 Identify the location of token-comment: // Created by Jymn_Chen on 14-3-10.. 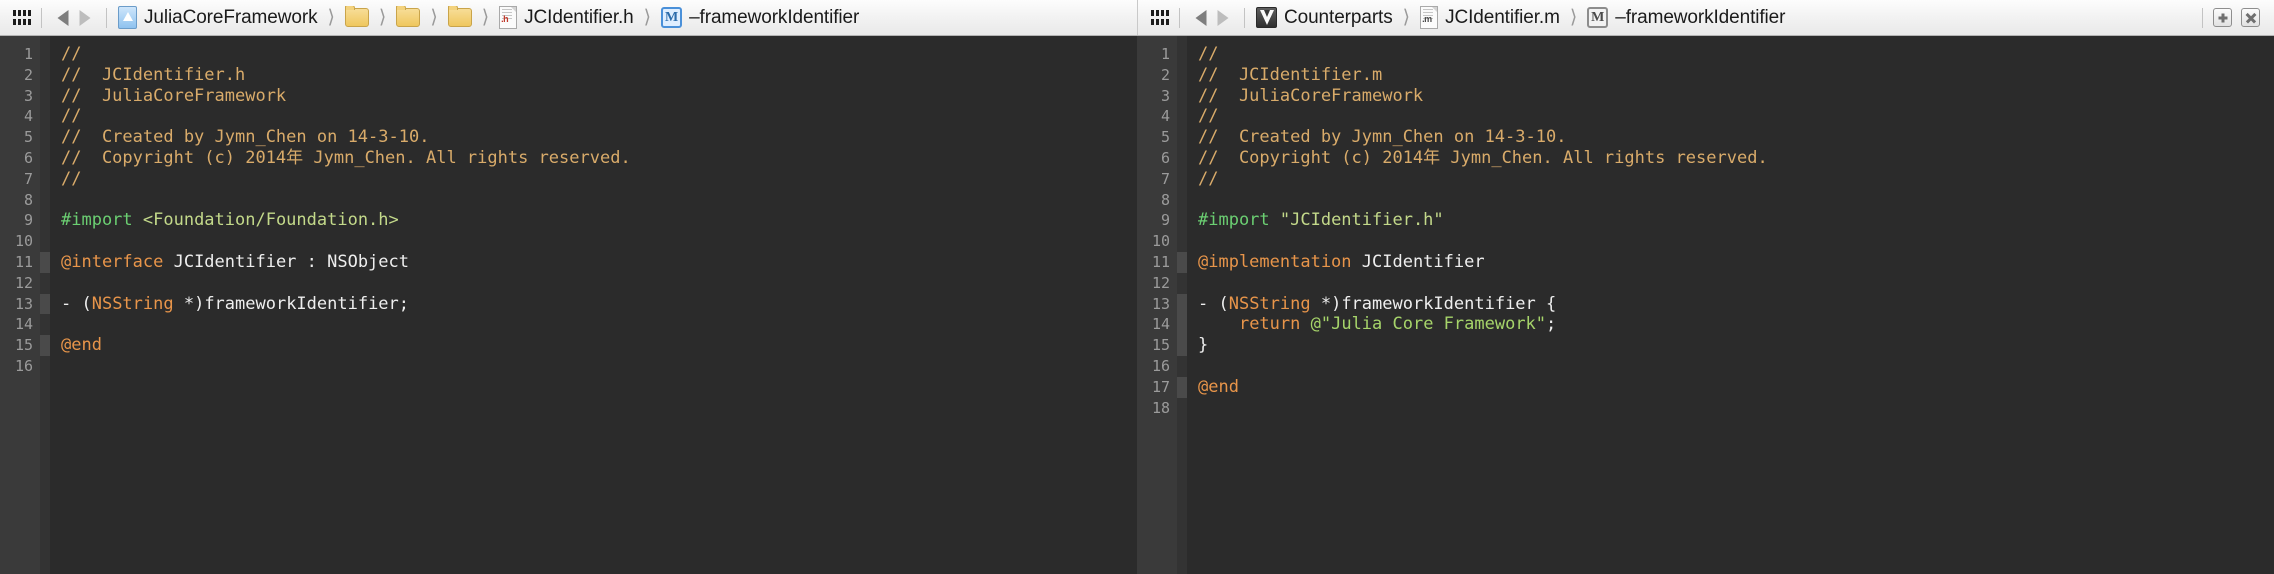
(245, 137).